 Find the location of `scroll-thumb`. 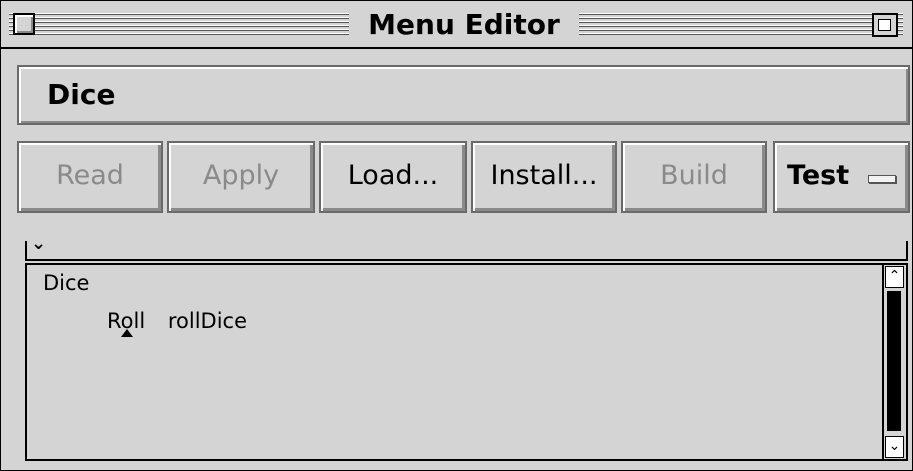

scroll-thumb is located at coordinates (894, 361).